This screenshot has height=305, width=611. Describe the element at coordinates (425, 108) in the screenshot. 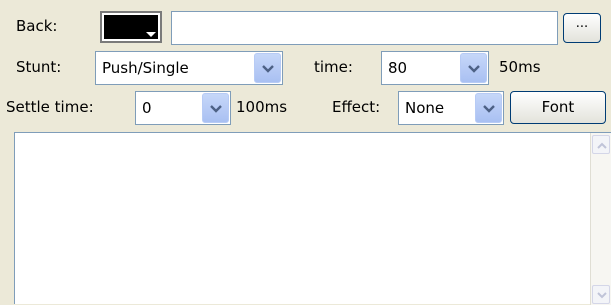

I see `effect-selected-value: None` at that location.